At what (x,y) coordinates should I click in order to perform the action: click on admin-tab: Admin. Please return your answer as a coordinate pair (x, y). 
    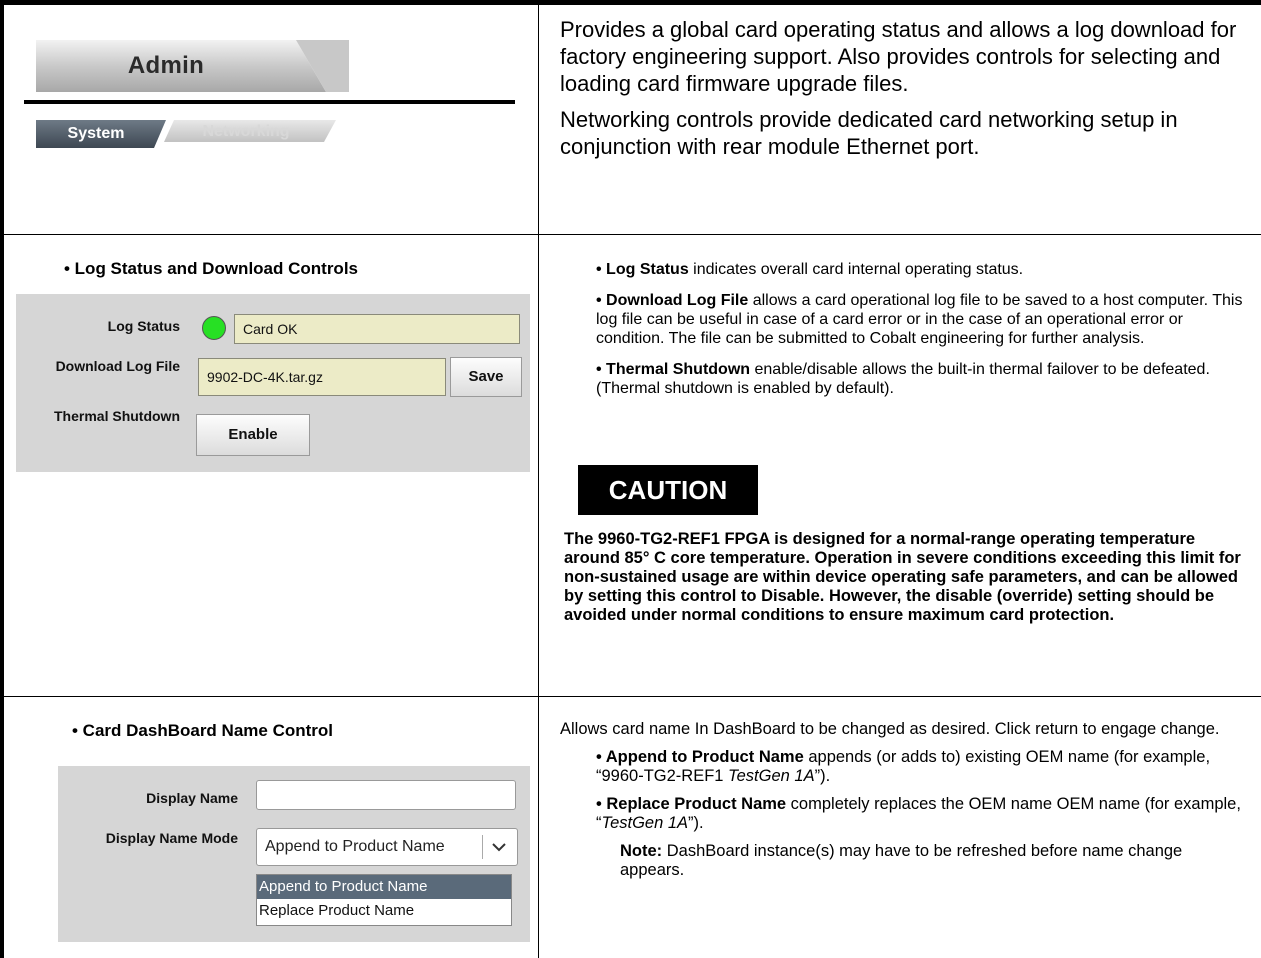
    Looking at the image, I should click on (192, 66).